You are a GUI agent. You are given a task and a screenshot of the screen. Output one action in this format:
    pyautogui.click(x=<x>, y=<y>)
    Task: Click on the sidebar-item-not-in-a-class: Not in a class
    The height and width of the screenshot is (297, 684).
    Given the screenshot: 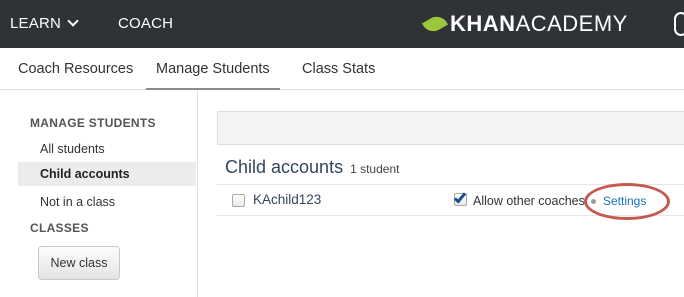 What is the action you would take?
    pyautogui.click(x=107, y=202)
    